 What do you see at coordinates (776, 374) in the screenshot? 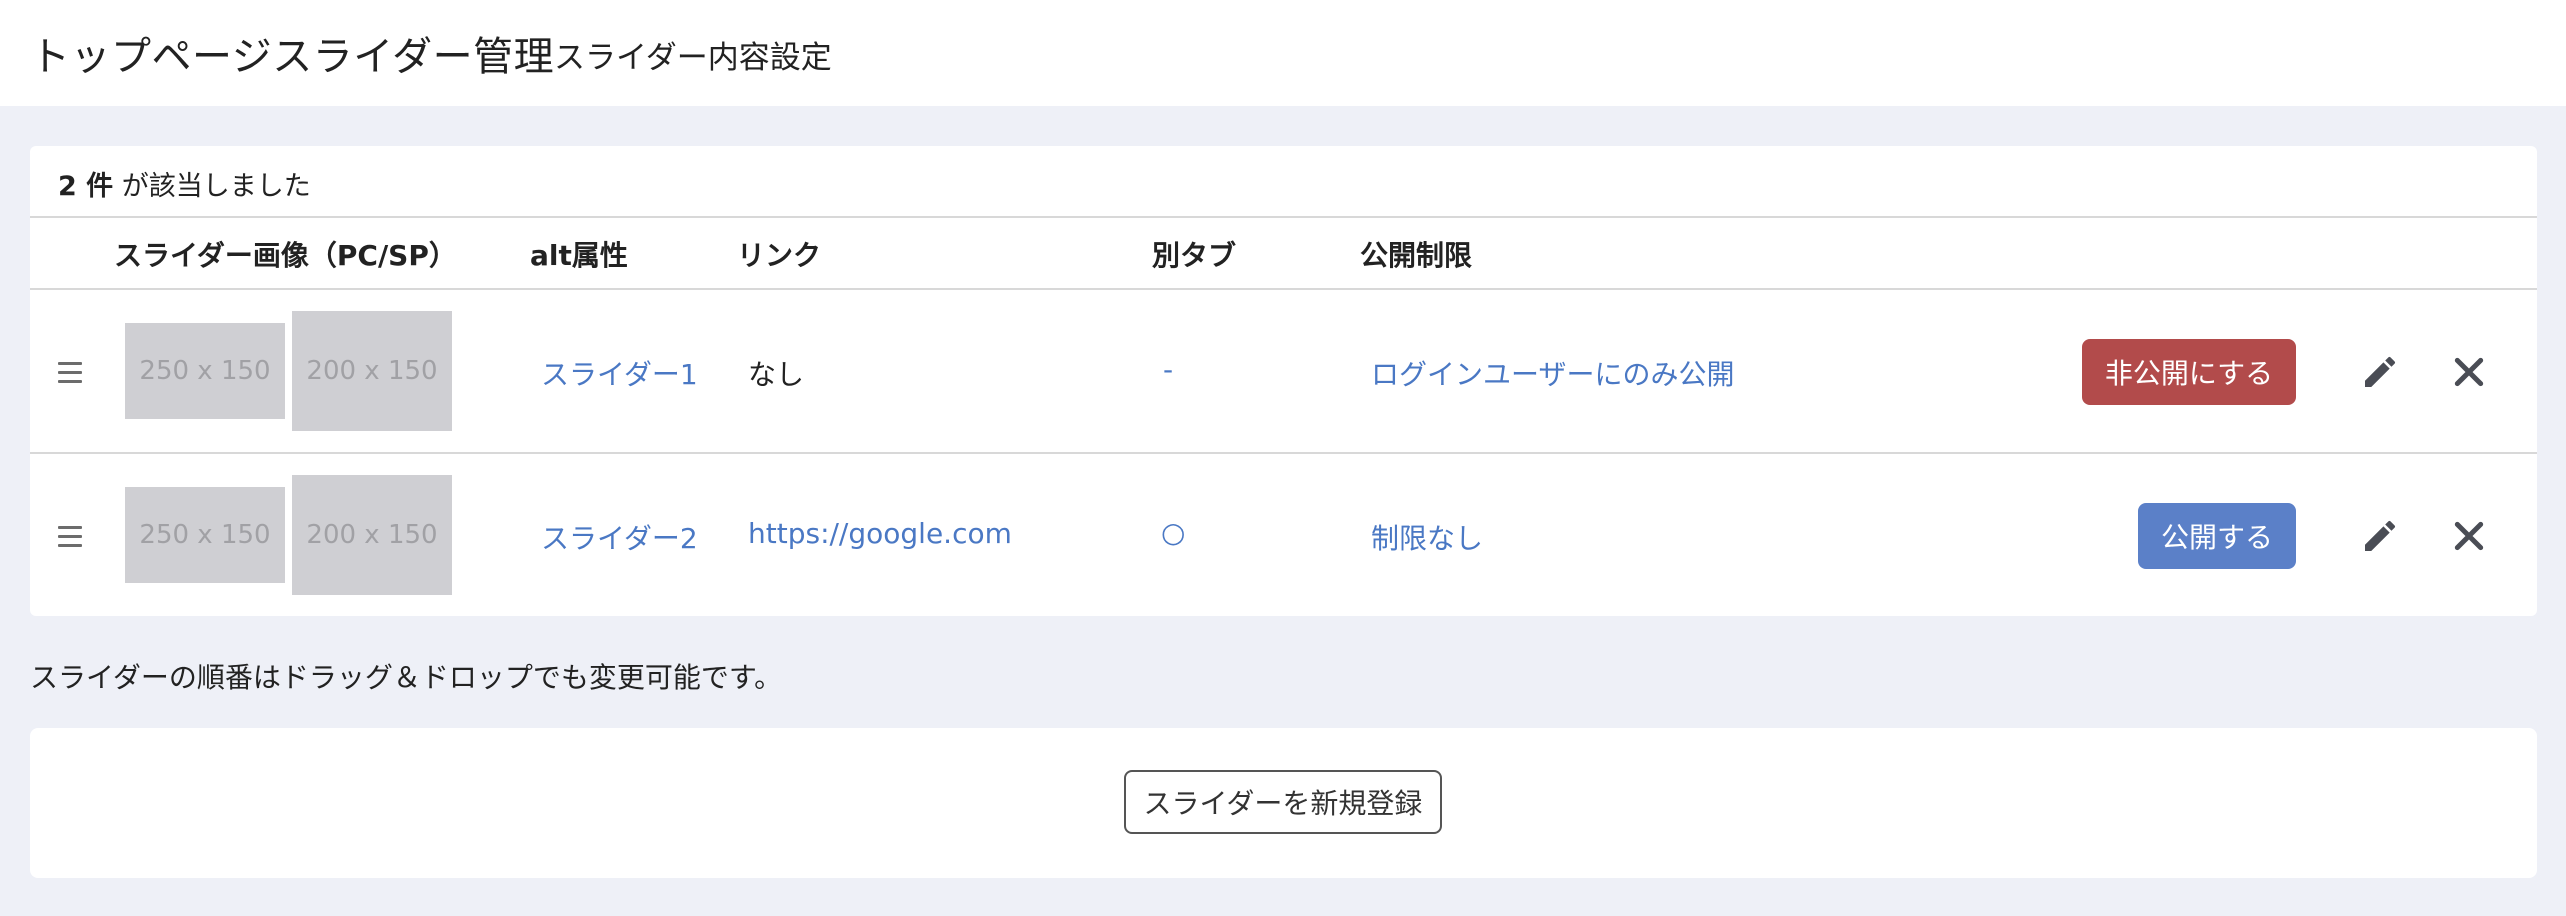
I see `link-value: なし` at bounding box center [776, 374].